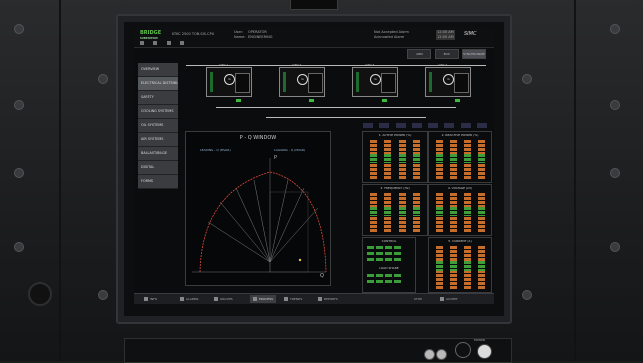 This screenshot has width=643, height=363. I want to click on wrench-icon, so click(320, 299).